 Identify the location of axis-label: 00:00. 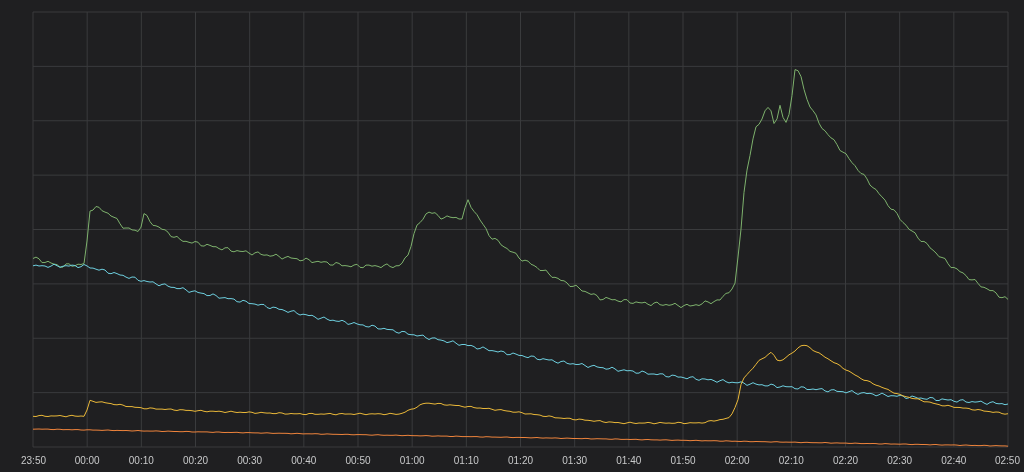
(87, 460).